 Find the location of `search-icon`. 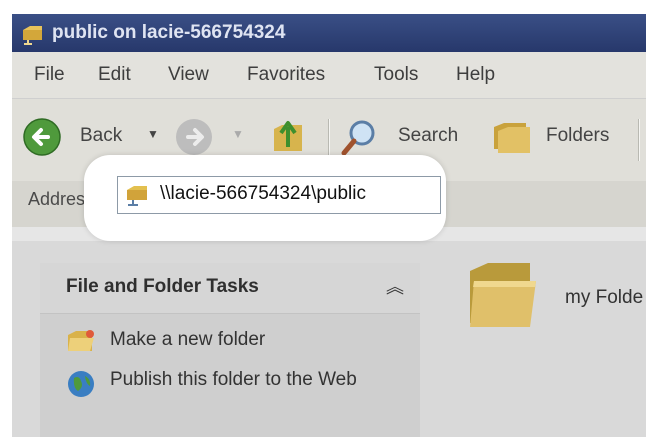

search-icon is located at coordinates (358, 138).